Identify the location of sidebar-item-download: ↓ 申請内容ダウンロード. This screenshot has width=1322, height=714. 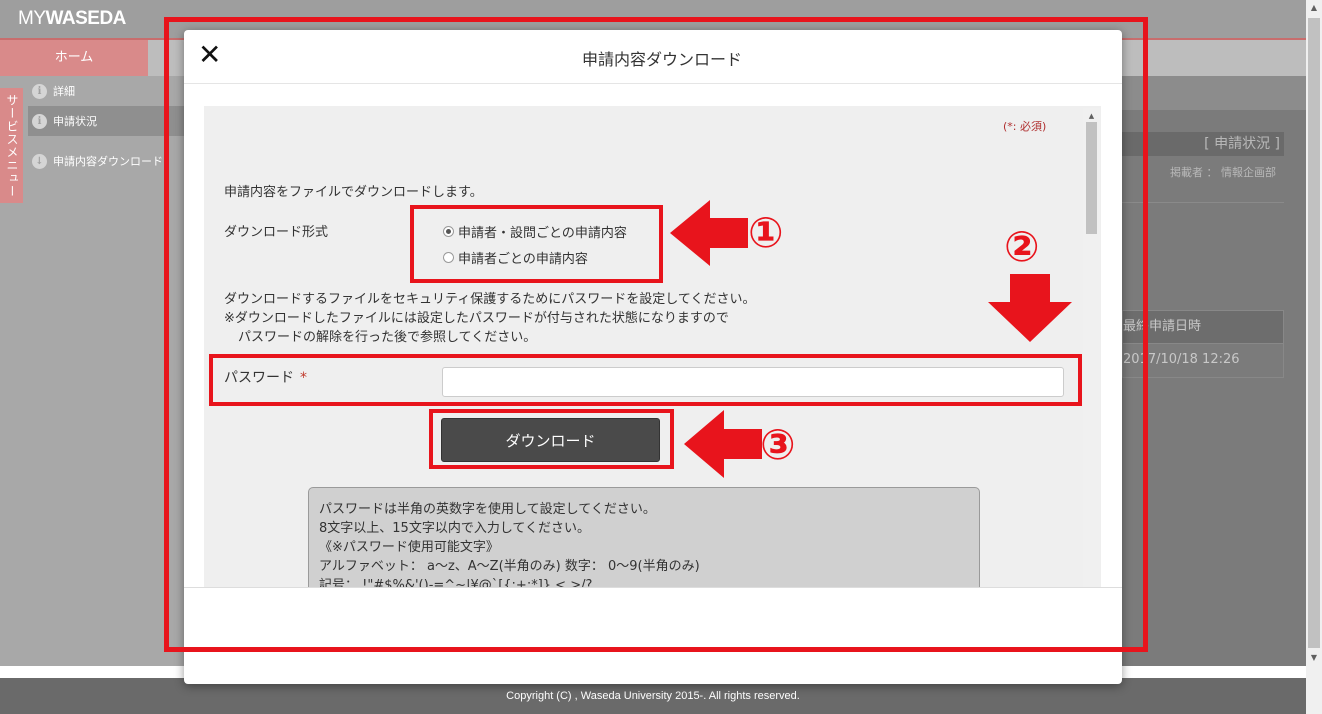
(97, 161).